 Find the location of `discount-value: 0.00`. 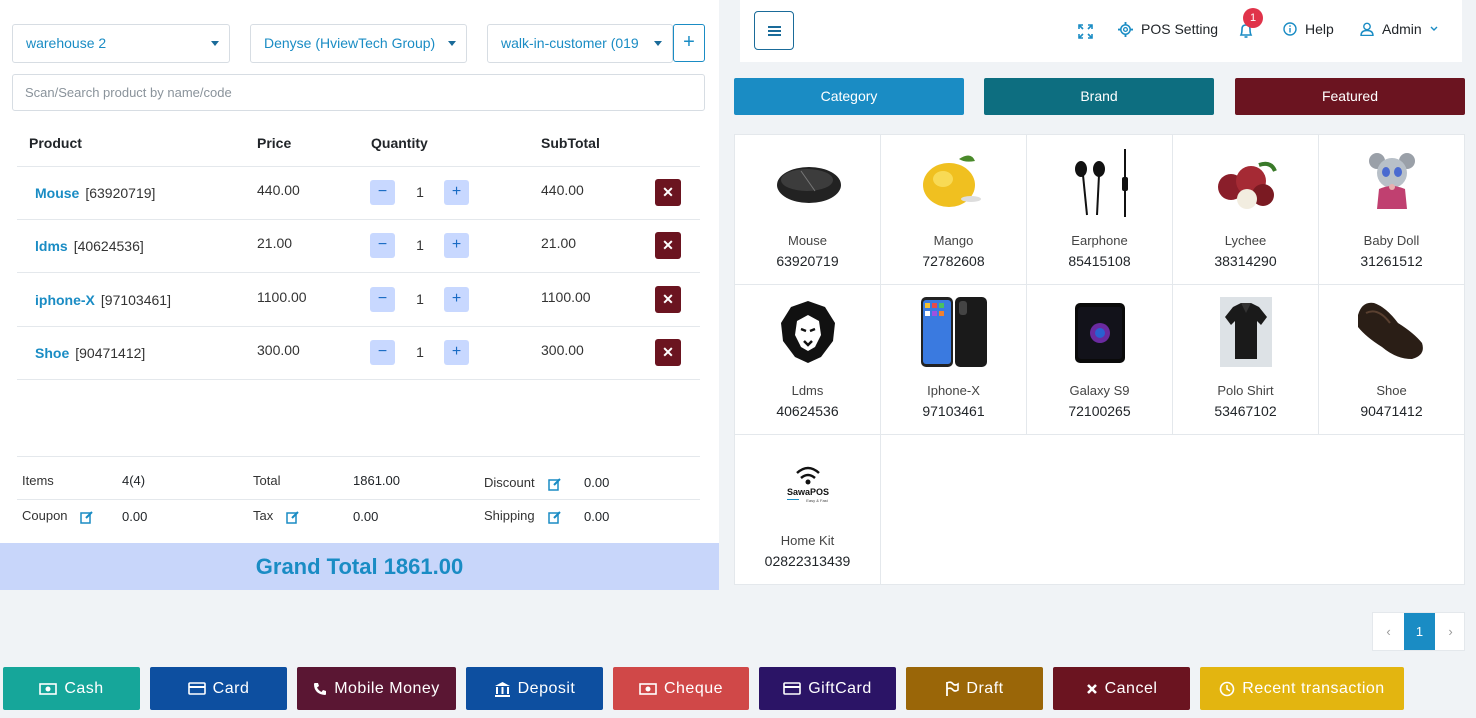

discount-value: 0.00 is located at coordinates (597, 482).